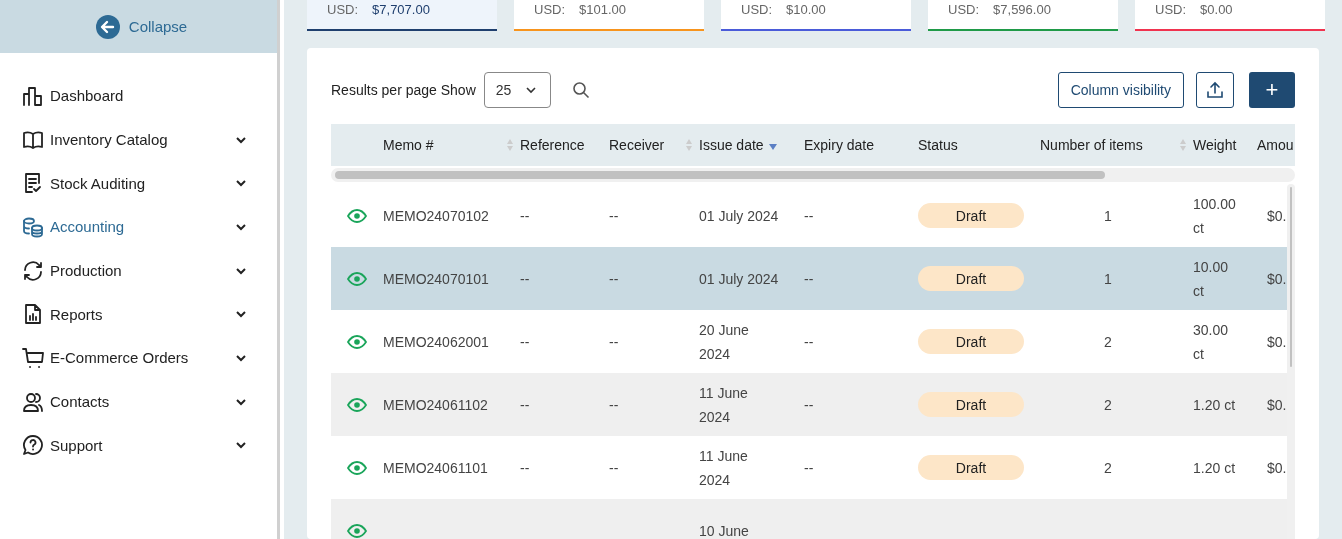 This screenshot has width=1342, height=539. I want to click on table-cell: MEMO24062001, so click(436, 341).